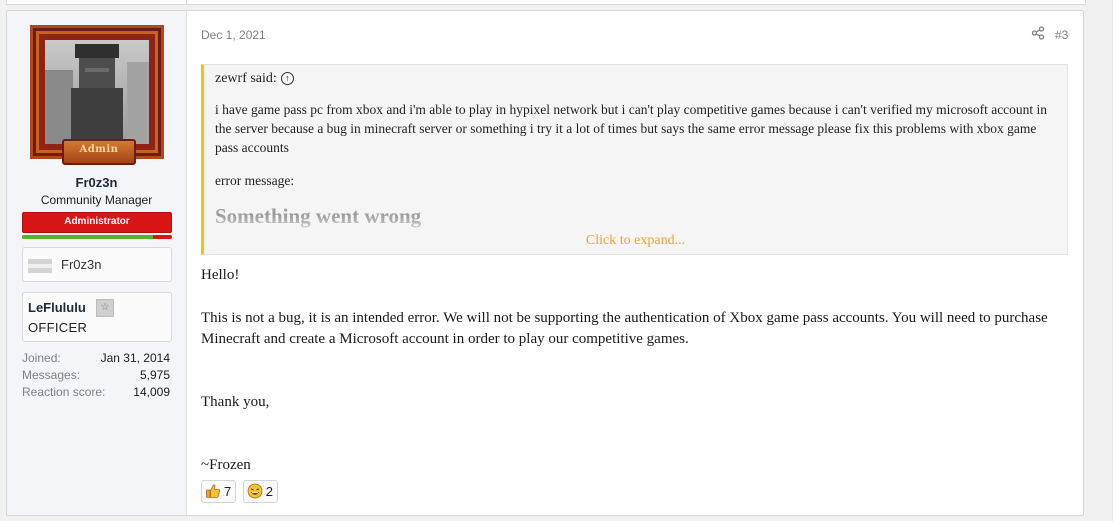 The width and height of the screenshot is (1113, 521). What do you see at coordinates (97, 222) in the screenshot?
I see `administrator-banner: Administrator` at bounding box center [97, 222].